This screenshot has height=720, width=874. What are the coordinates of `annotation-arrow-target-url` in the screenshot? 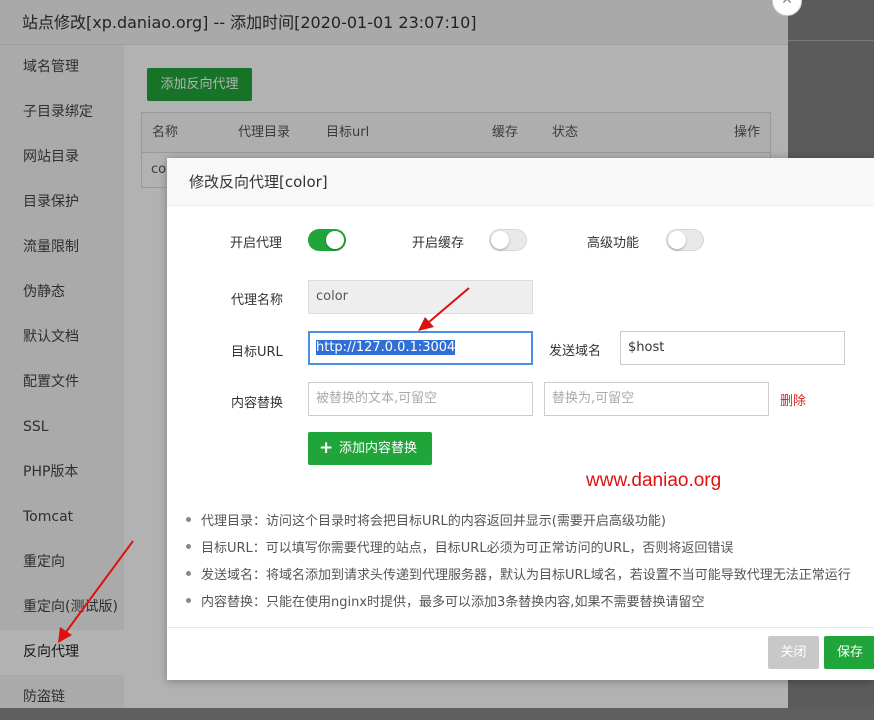 It's located at (444, 309).